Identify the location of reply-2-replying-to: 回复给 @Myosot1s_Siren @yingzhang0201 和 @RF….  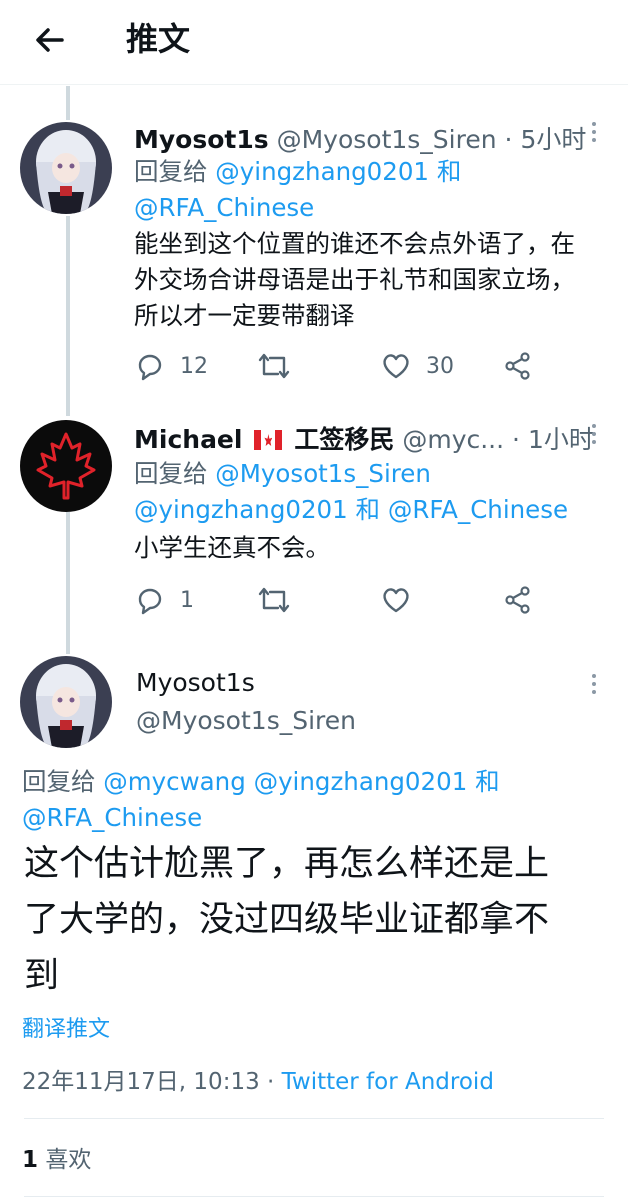
(374, 492).